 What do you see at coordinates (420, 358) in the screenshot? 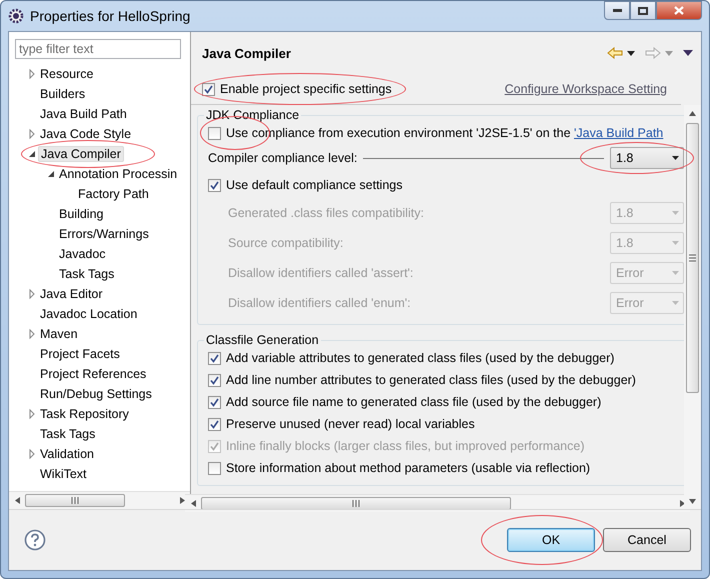
I see `checkbox-label: Add variable attributes to generated class files (used by the debugger)` at bounding box center [420, 358].